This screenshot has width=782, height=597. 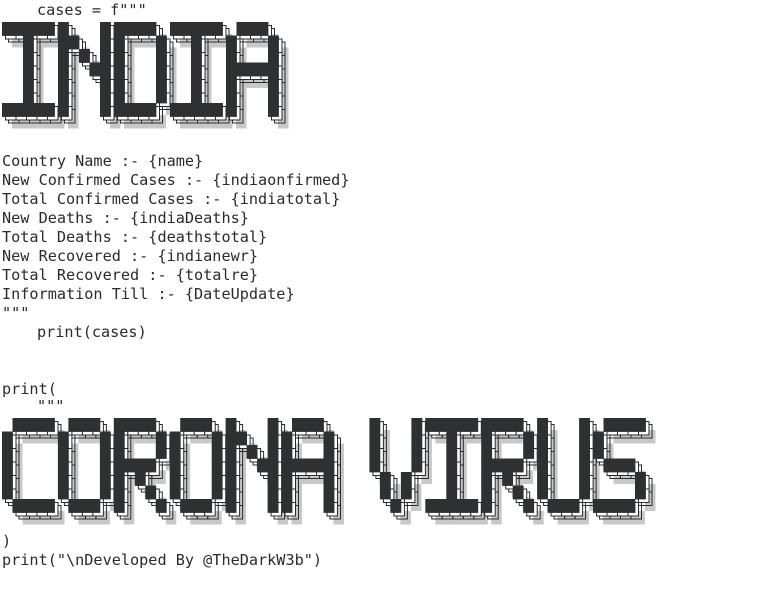 I want to click on code-line-print-cases: print(cases), so click(x=92, y=332).